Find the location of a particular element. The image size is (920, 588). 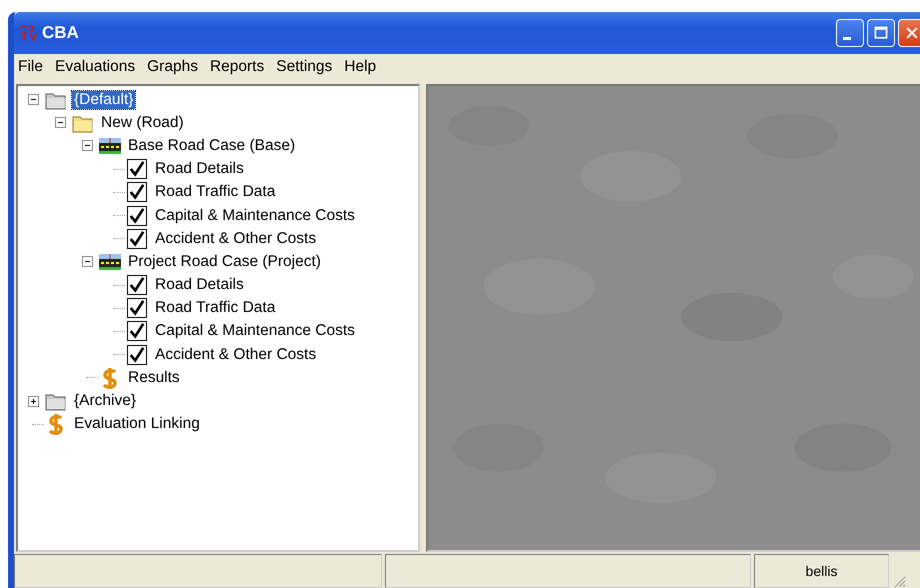

tree-item: Results is located at coordinates (154, 377).